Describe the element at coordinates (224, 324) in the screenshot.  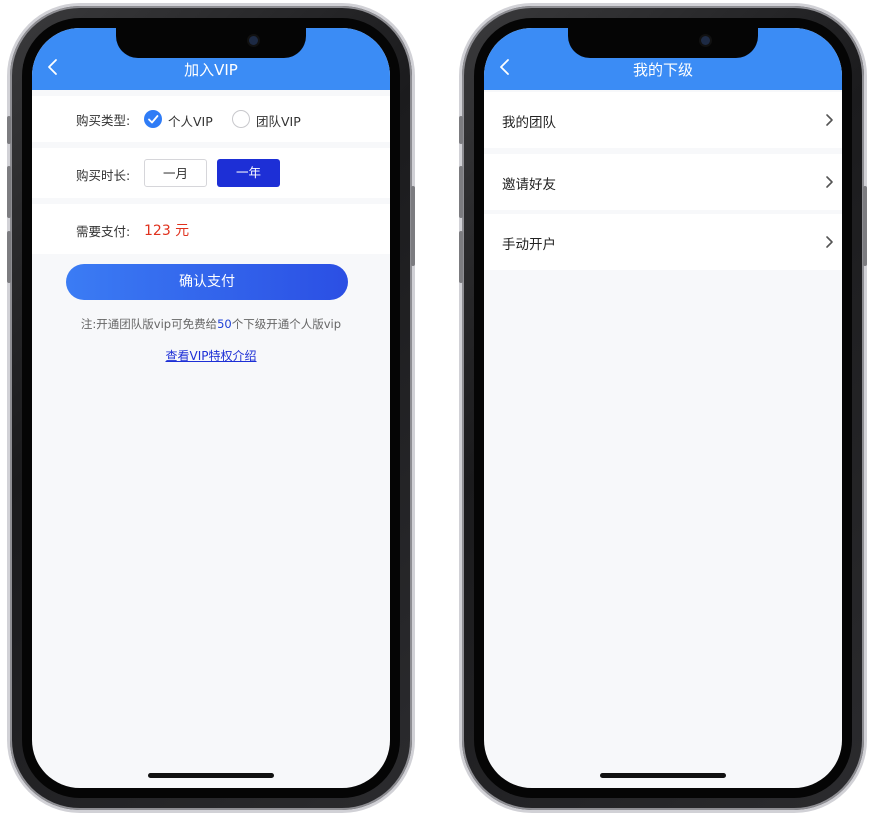
I see `note-count: 50` at that location.